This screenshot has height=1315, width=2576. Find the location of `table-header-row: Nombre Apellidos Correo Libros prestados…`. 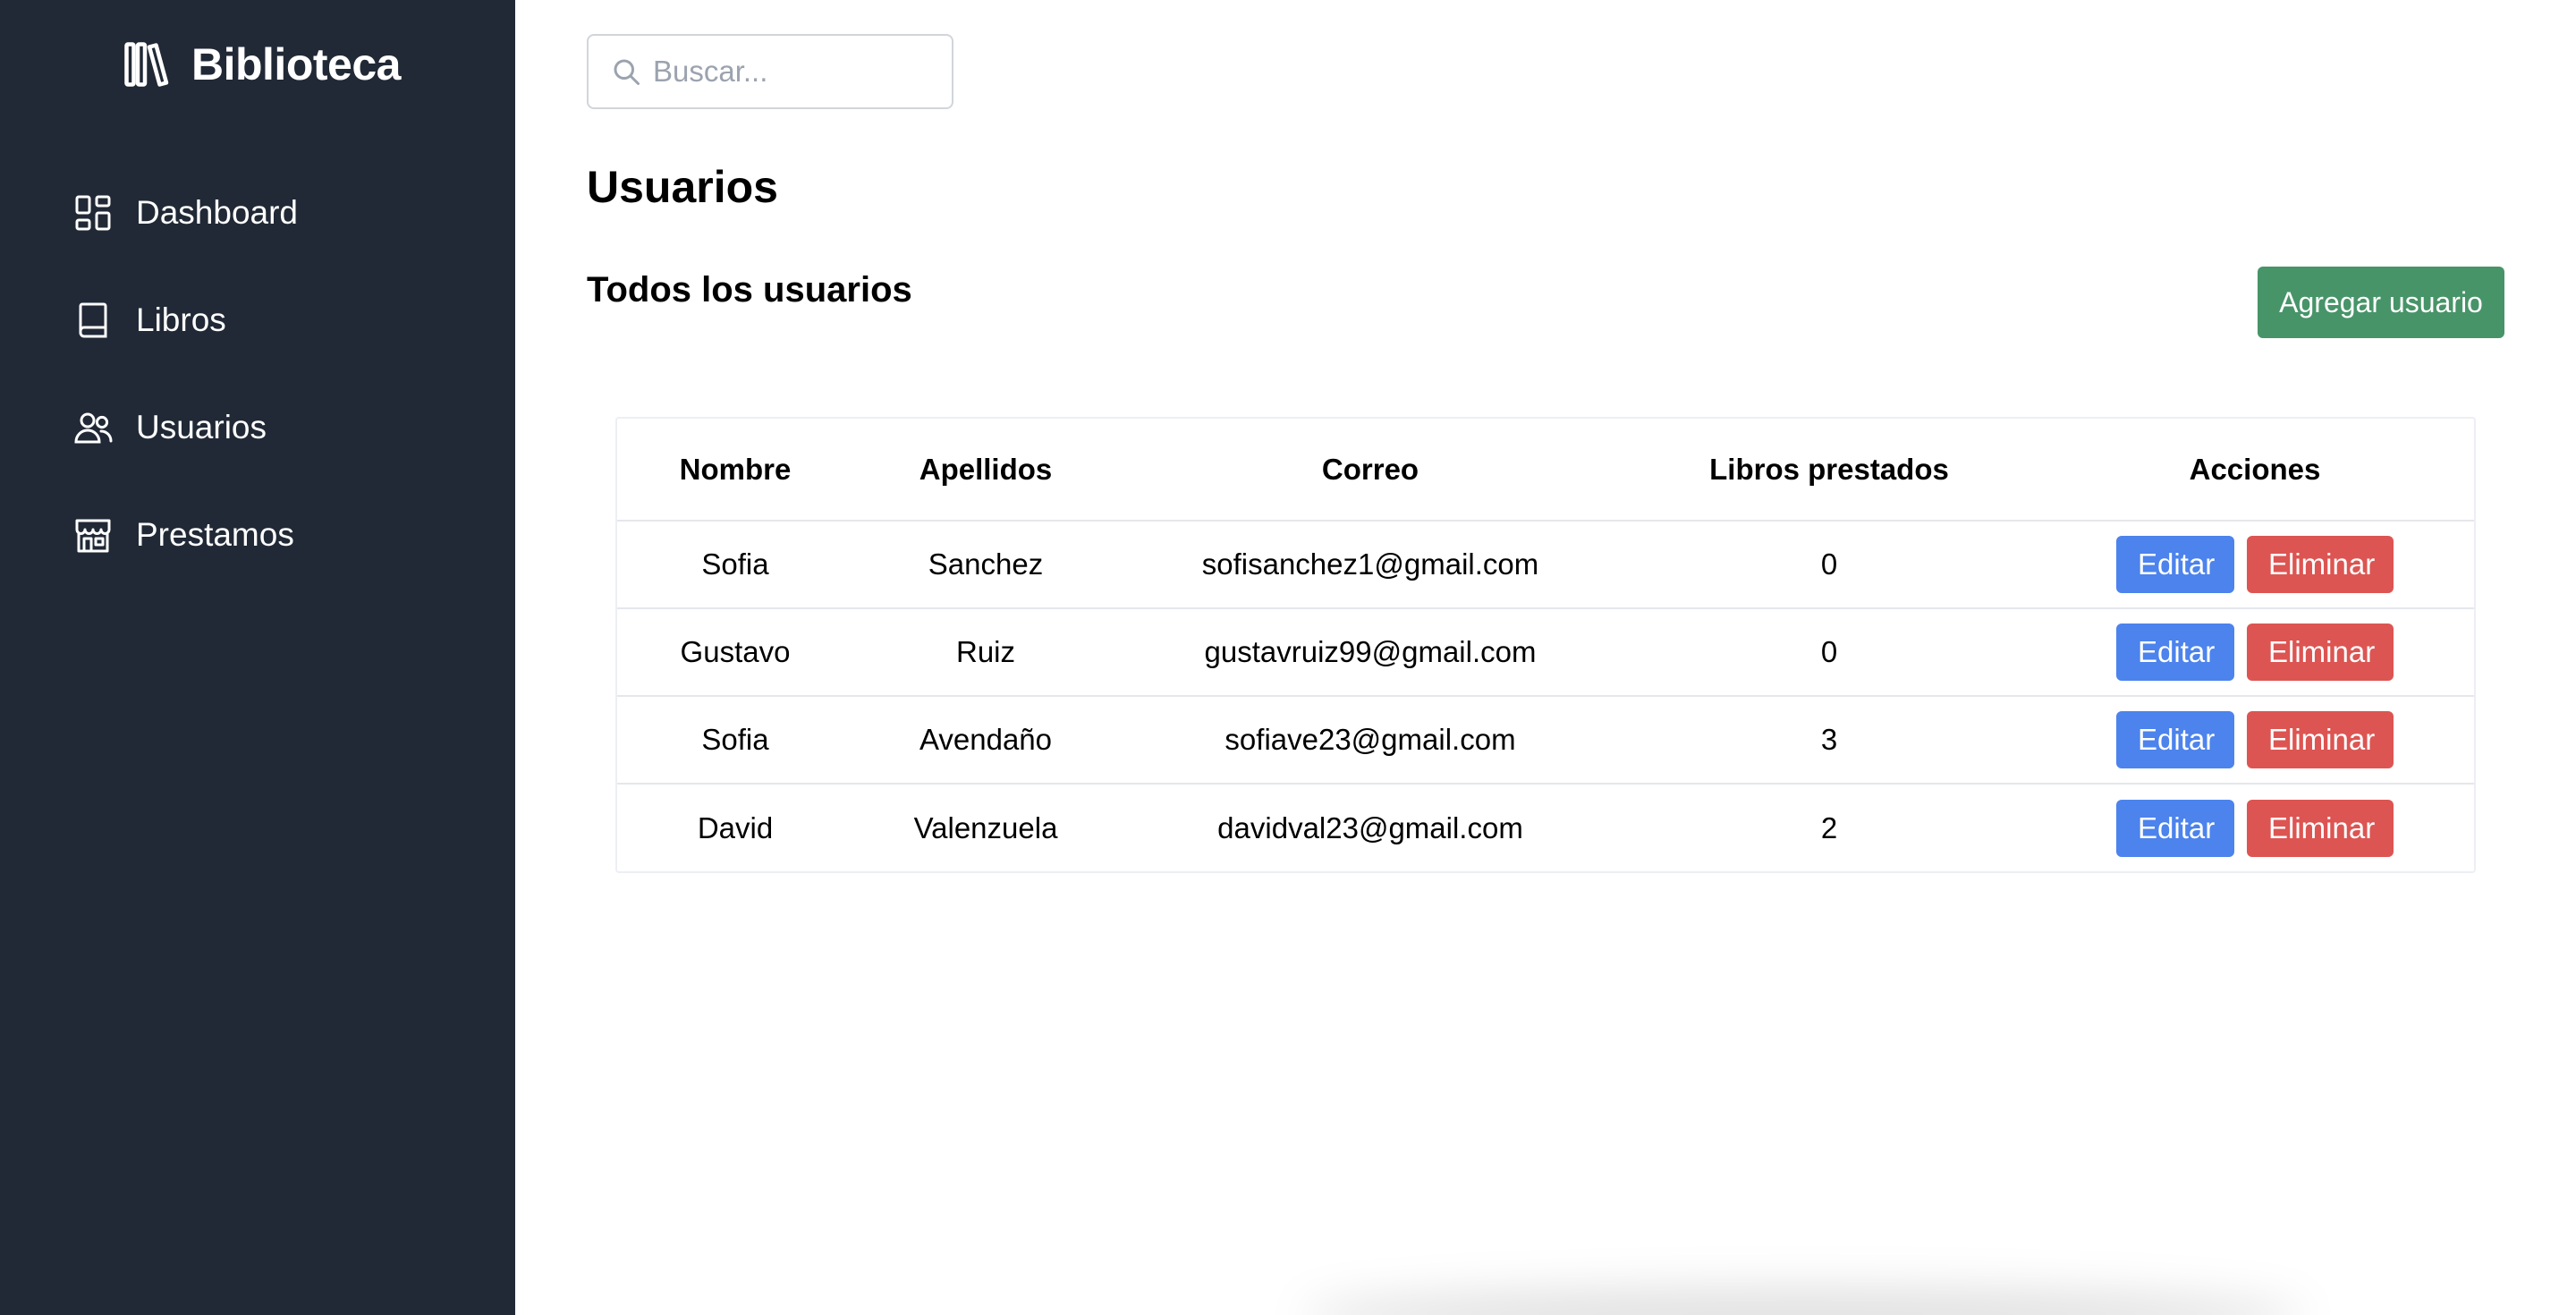

table-header-row: Nombre Apellidos Correo Libros prestados… is located at coordinates (1545, 471).